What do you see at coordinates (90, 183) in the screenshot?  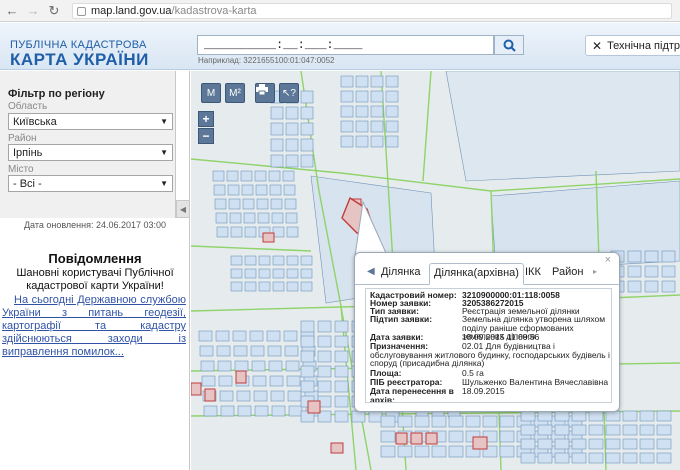 I see `misto-select: - Всі - ▼` at bounding box center [90, 183].